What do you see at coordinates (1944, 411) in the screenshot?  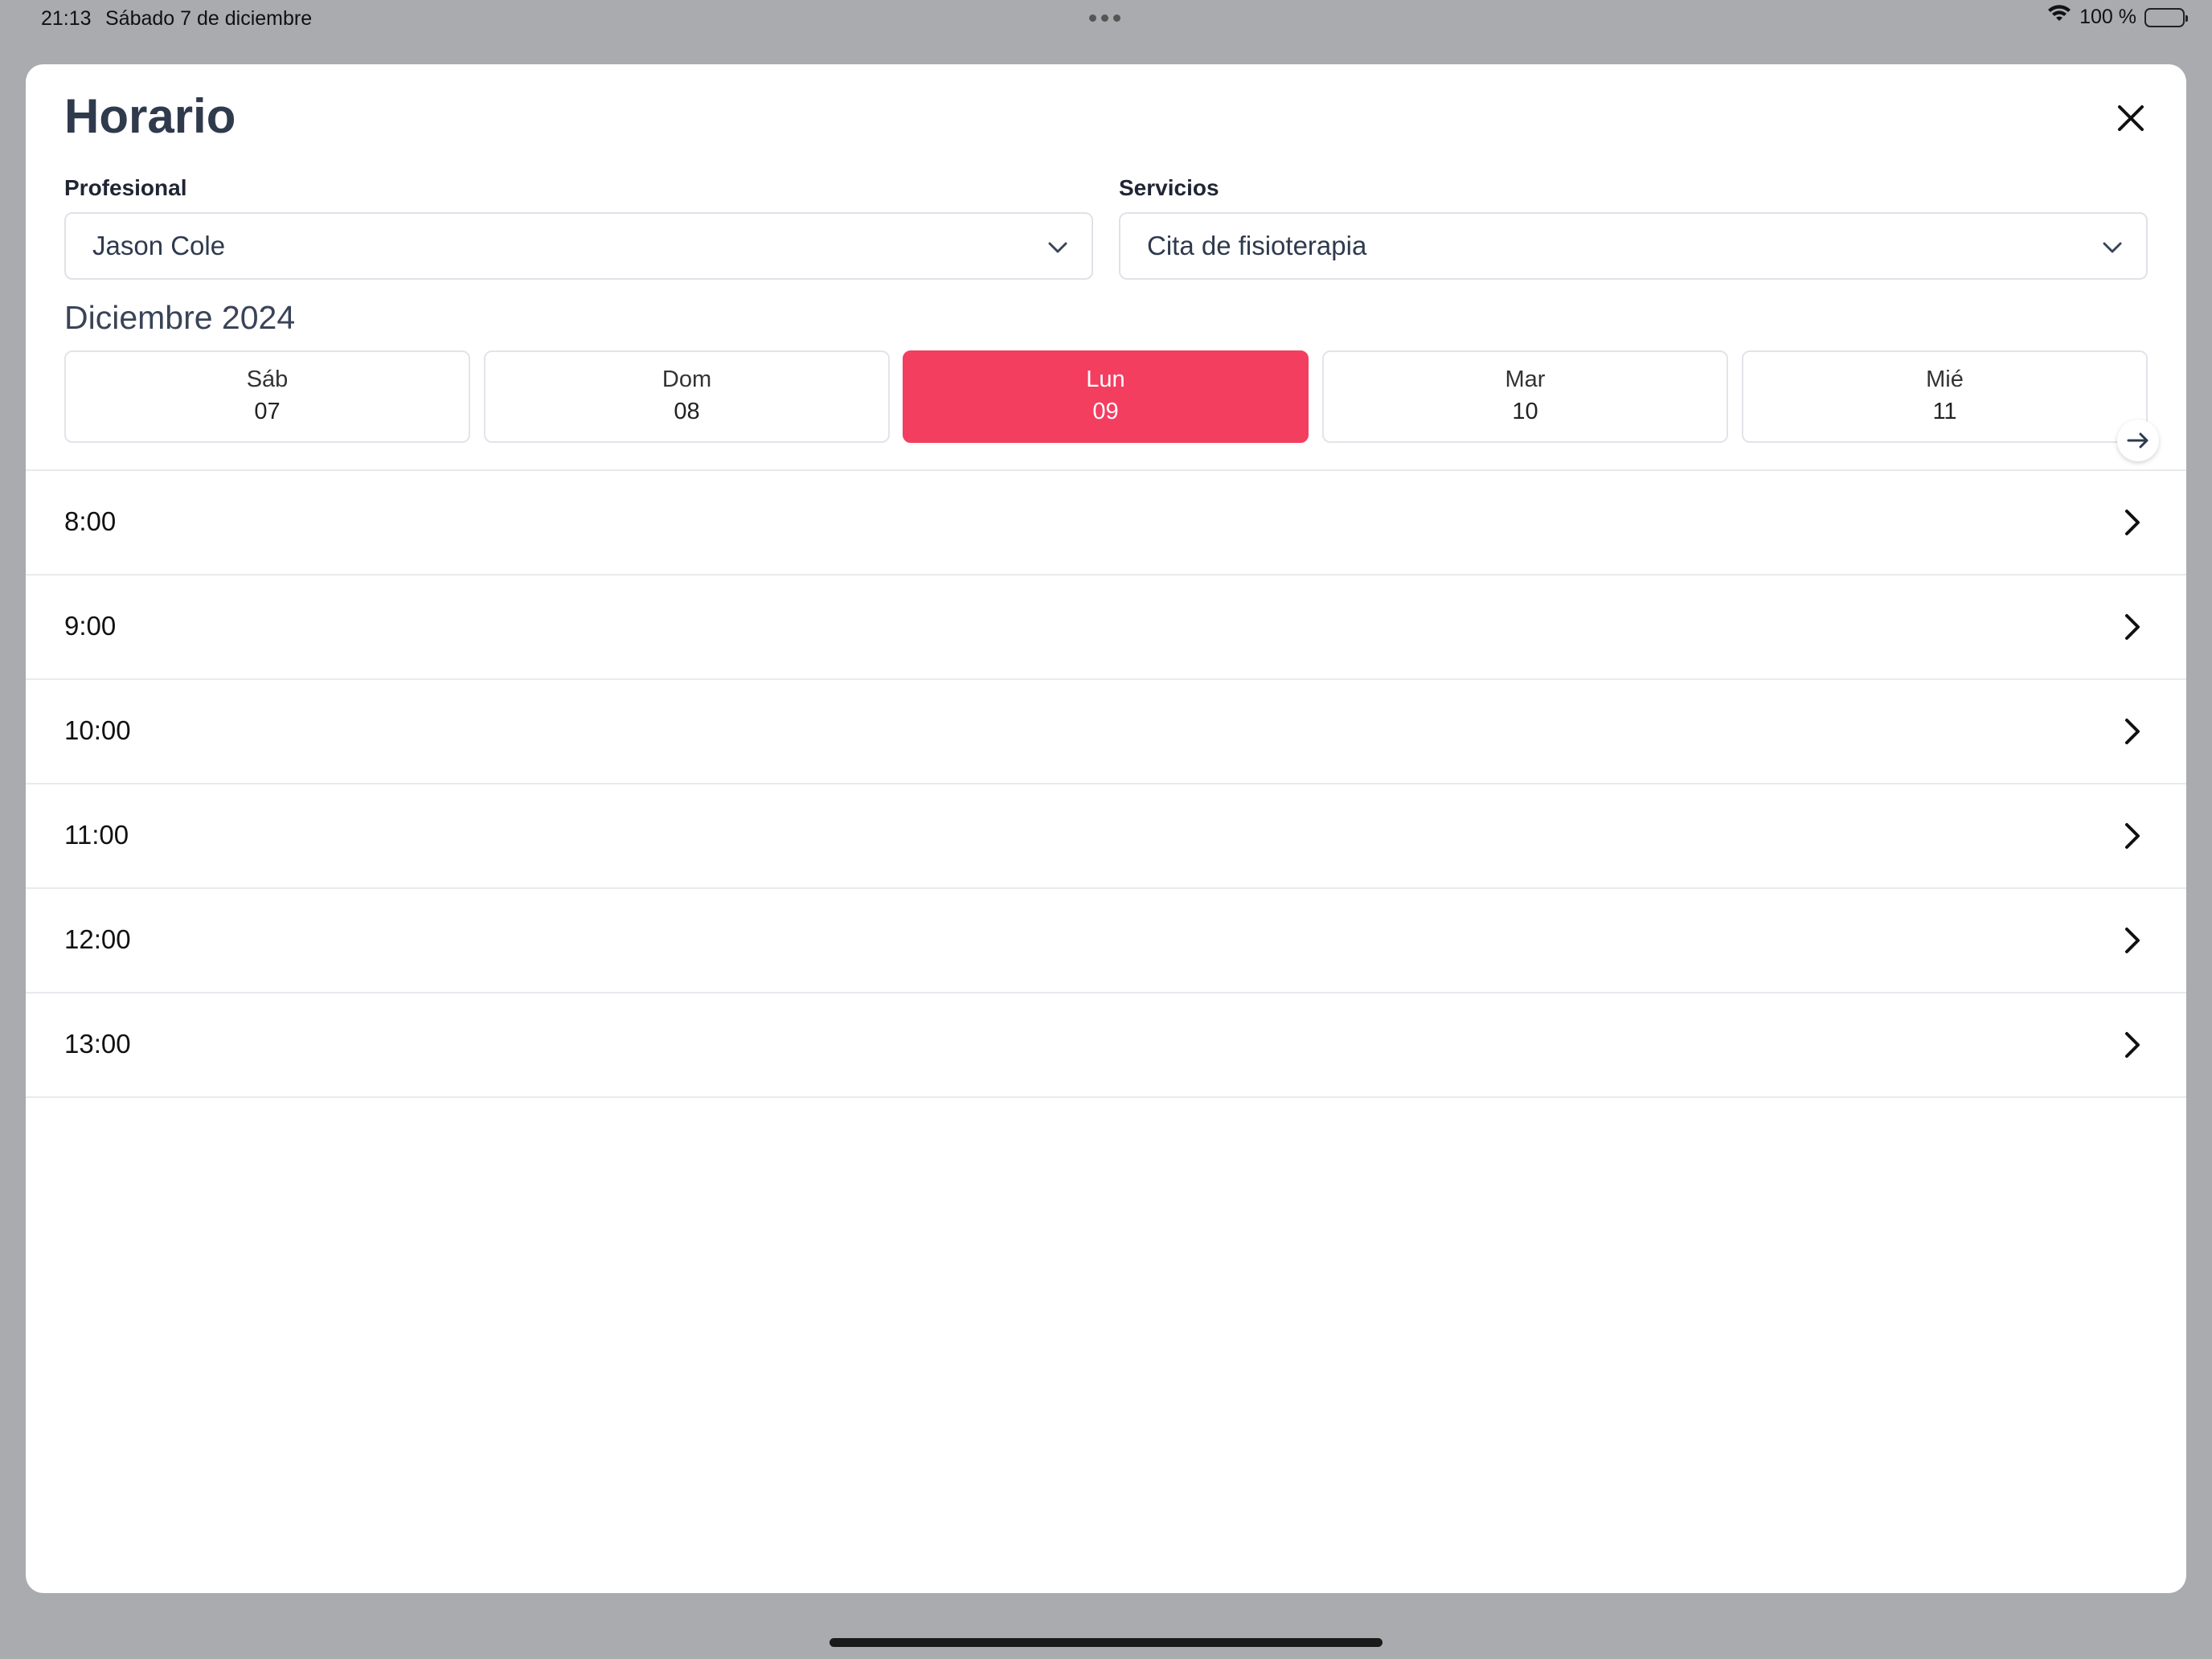 I see `day-number: 11` at bounding box center [1944, 411].